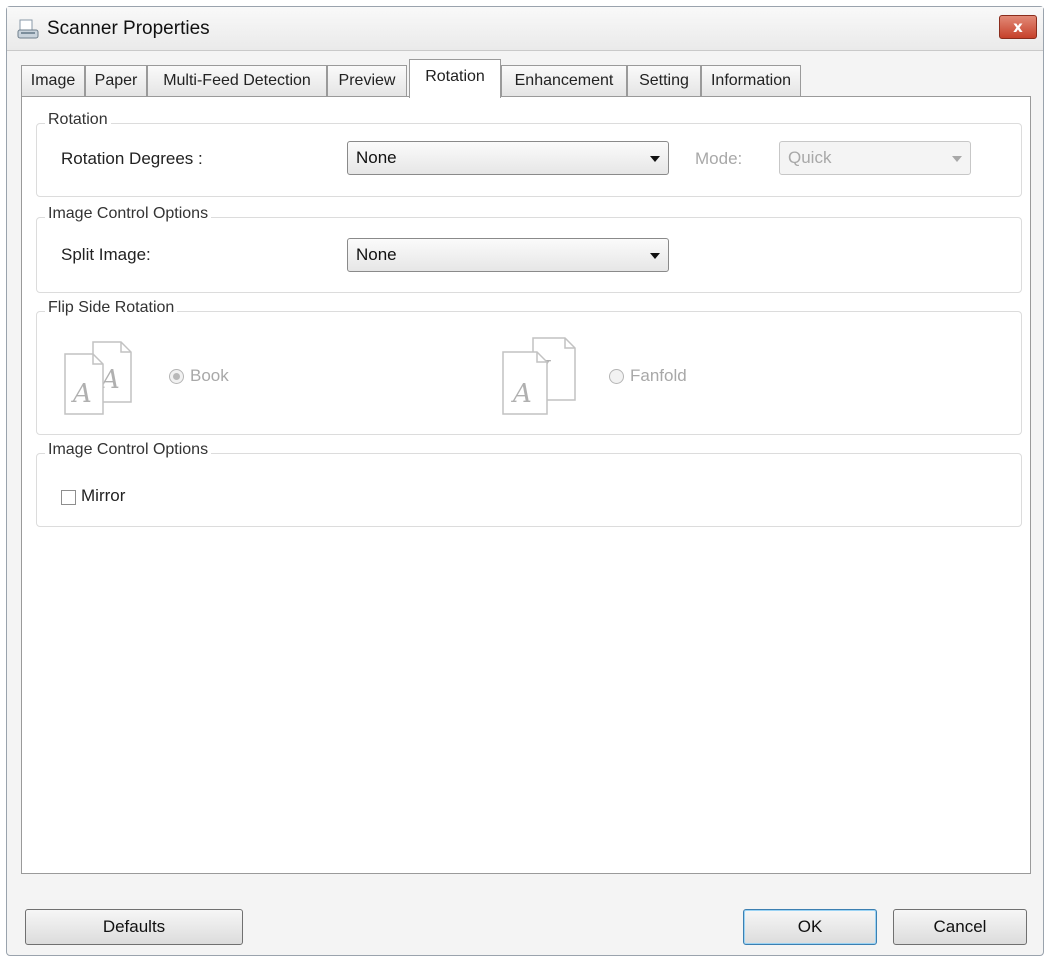 This screenshot has width=1050, height=962. I want to click on image-control-options-group: Image Control Options Split Image: None, so click(529, 249).